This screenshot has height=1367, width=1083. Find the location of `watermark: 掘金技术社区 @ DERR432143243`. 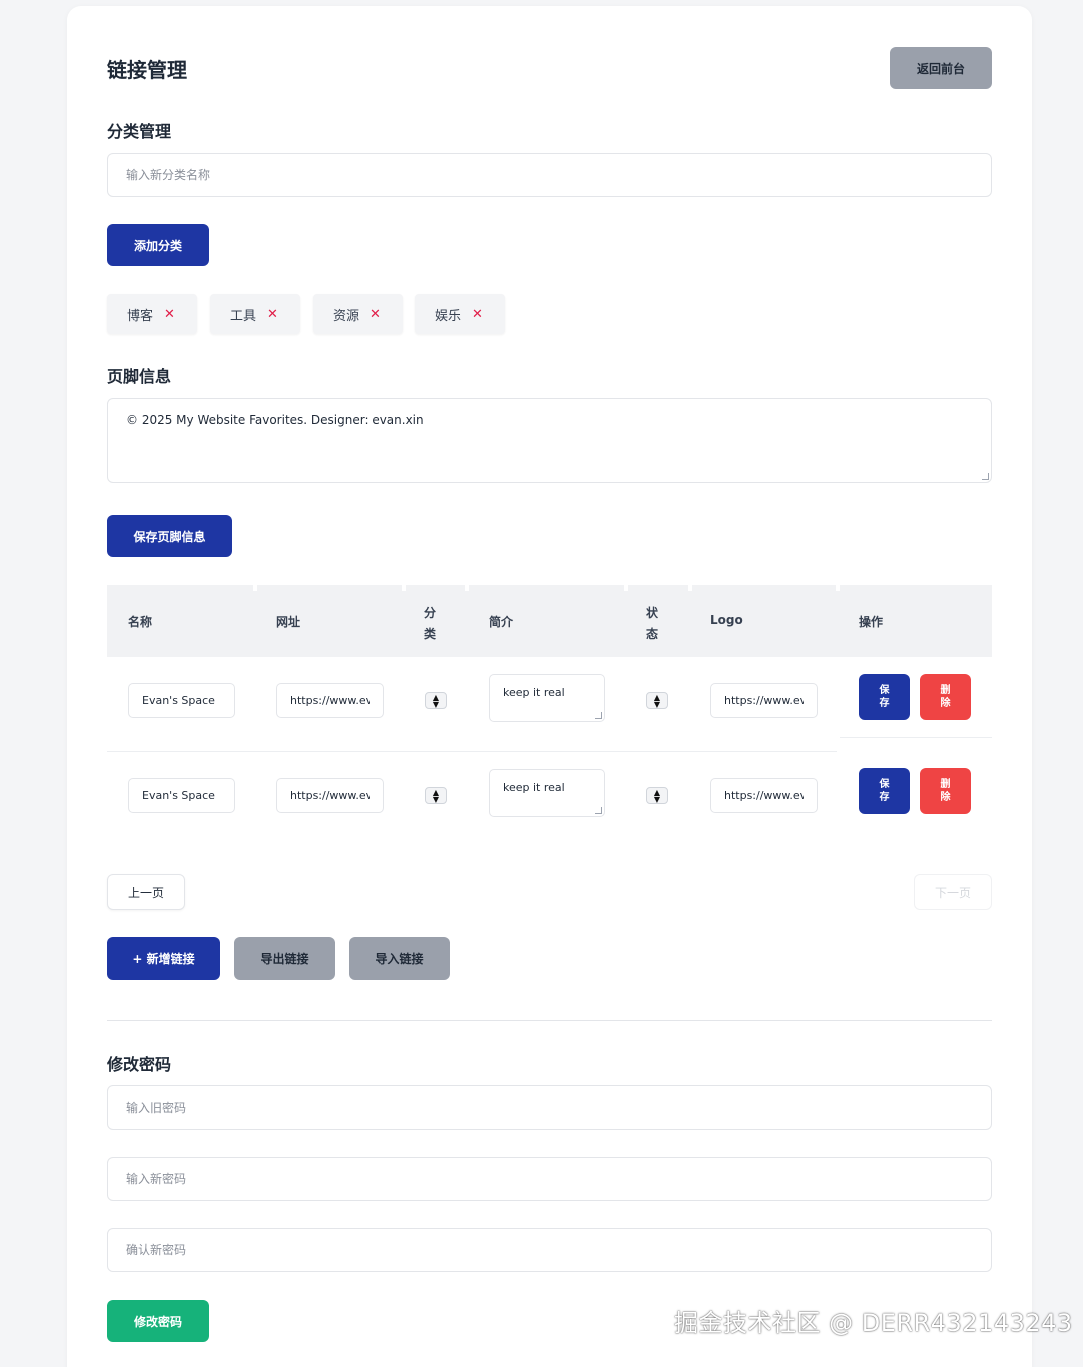

watermark: 掘金技术社区 @ DERR432143243 is located at coordinates (873, 1323).